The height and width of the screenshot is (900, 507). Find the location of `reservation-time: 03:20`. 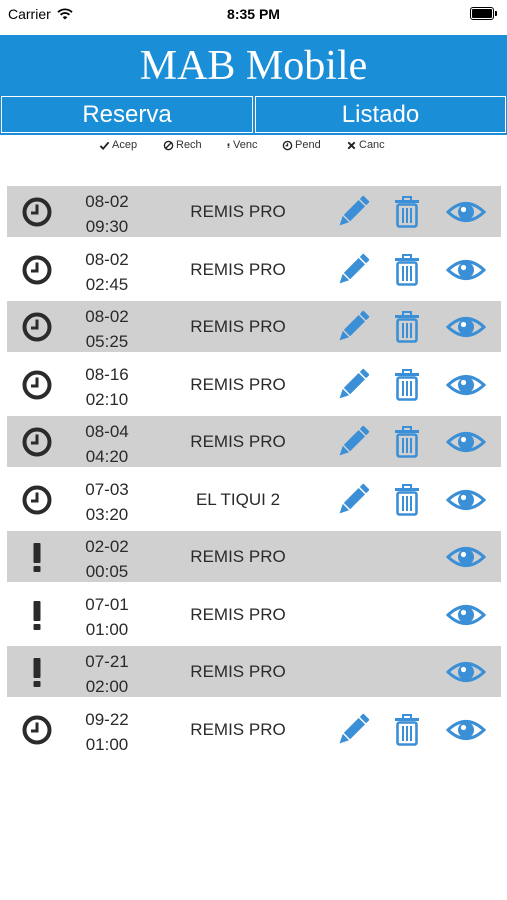

reservation-time: 03:20 is located at coordinates (107, 514).